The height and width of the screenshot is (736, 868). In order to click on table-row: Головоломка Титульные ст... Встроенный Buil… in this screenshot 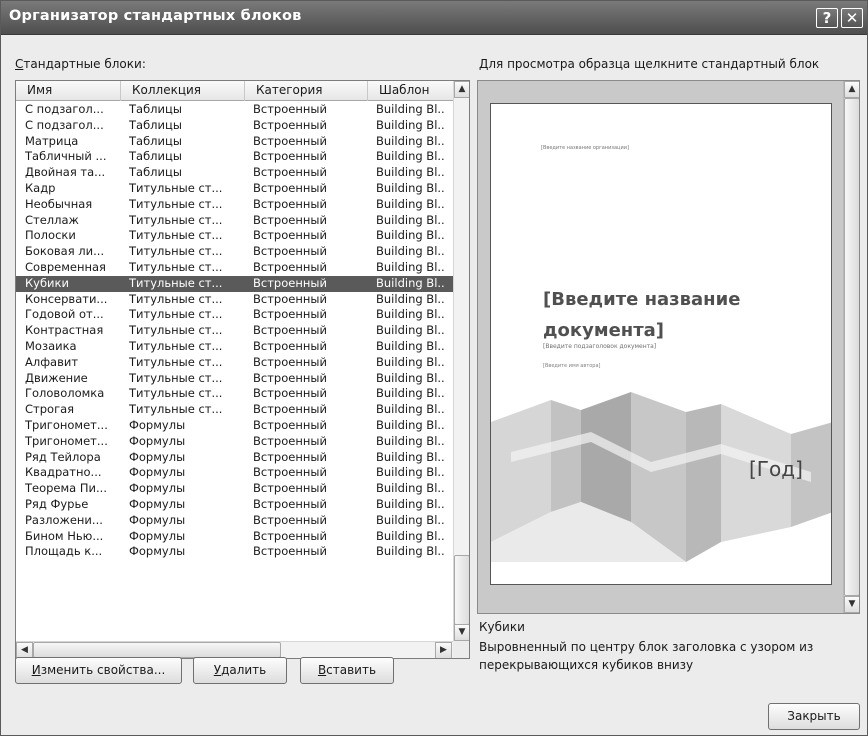, I will do `click(234, 394)`.